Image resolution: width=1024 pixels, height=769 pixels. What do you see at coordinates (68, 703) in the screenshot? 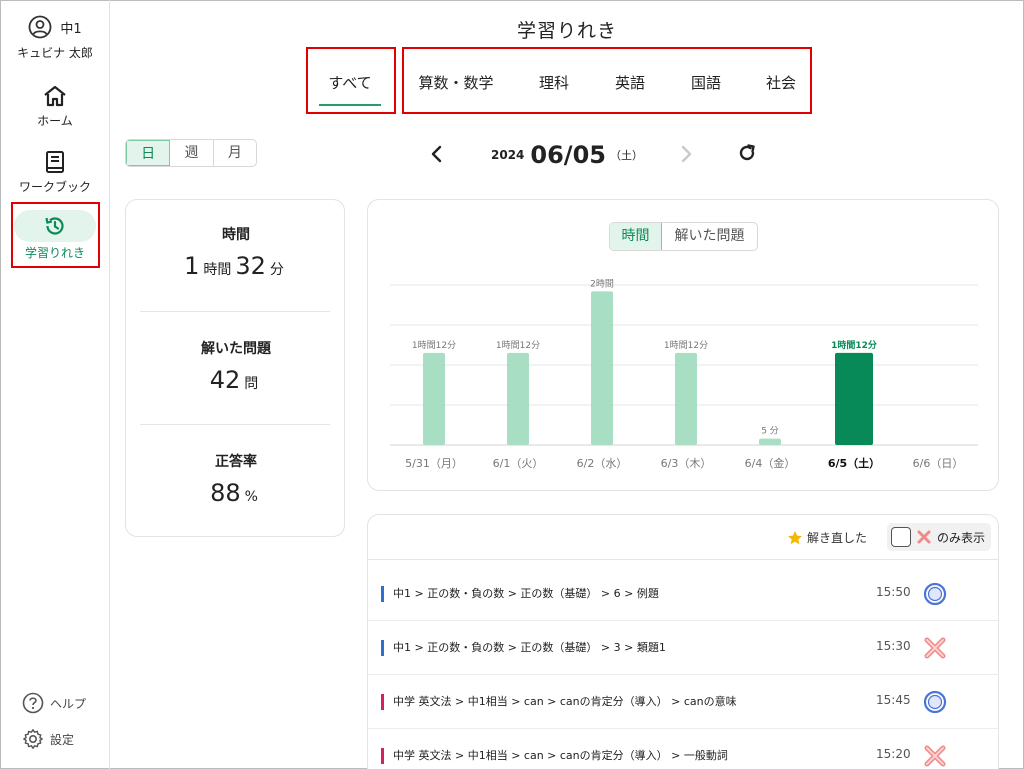
I see `help-label: ヘルプ` at bounding box center [68, 703].